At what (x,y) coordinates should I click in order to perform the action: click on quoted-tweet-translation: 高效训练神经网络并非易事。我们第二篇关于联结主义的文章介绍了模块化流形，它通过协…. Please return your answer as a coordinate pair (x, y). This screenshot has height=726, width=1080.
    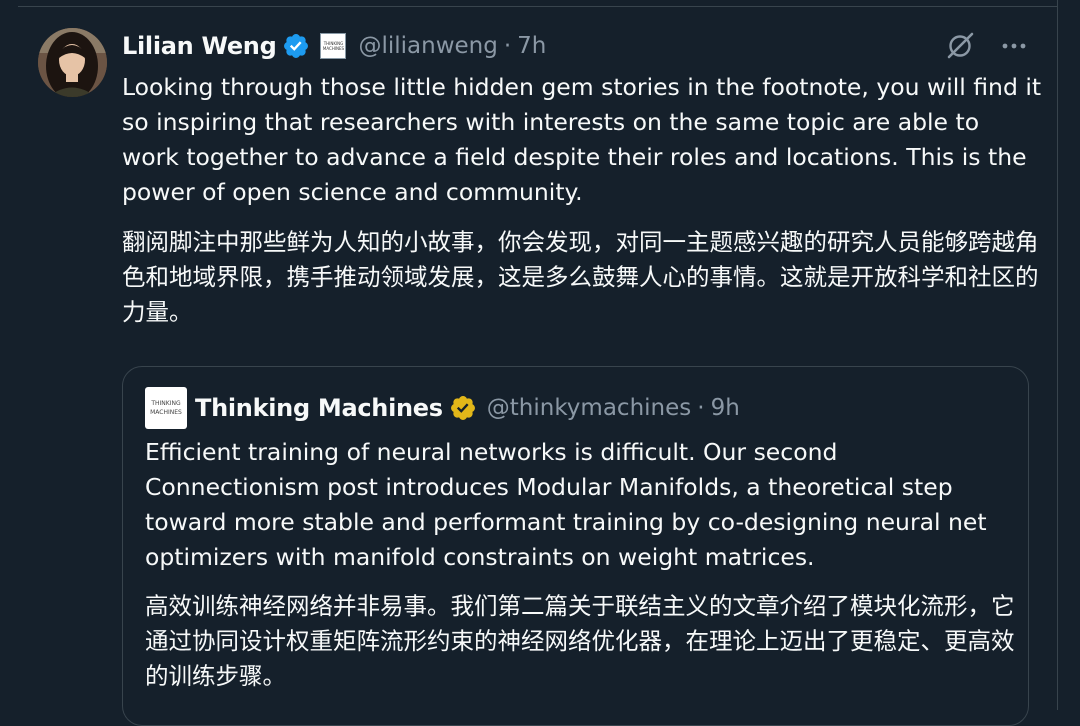
    Looking at the image, I should click on (580, 641).